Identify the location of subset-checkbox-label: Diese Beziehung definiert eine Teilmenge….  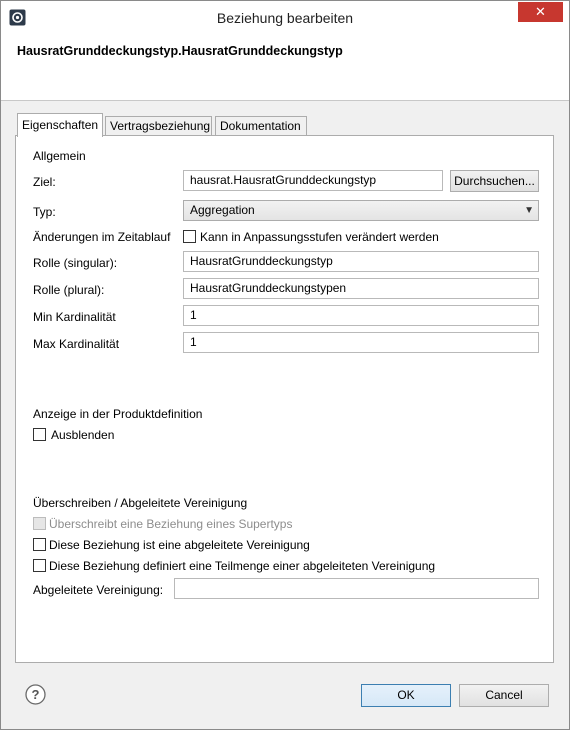
(242, 566).